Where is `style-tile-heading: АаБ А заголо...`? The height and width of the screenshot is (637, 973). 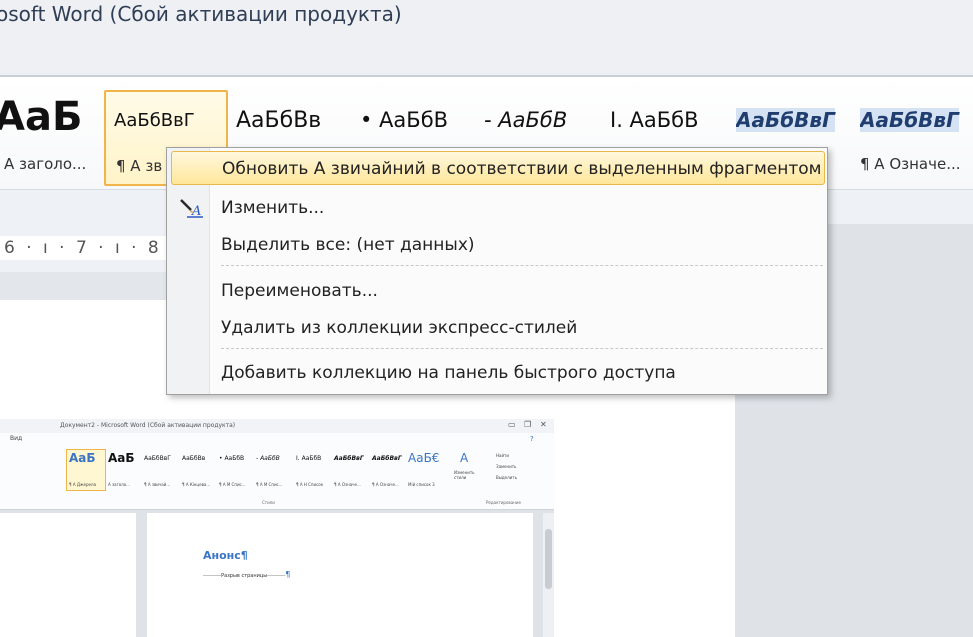 style-tile-heading: АаБ А заголо... is located at coordinates (50, 136).